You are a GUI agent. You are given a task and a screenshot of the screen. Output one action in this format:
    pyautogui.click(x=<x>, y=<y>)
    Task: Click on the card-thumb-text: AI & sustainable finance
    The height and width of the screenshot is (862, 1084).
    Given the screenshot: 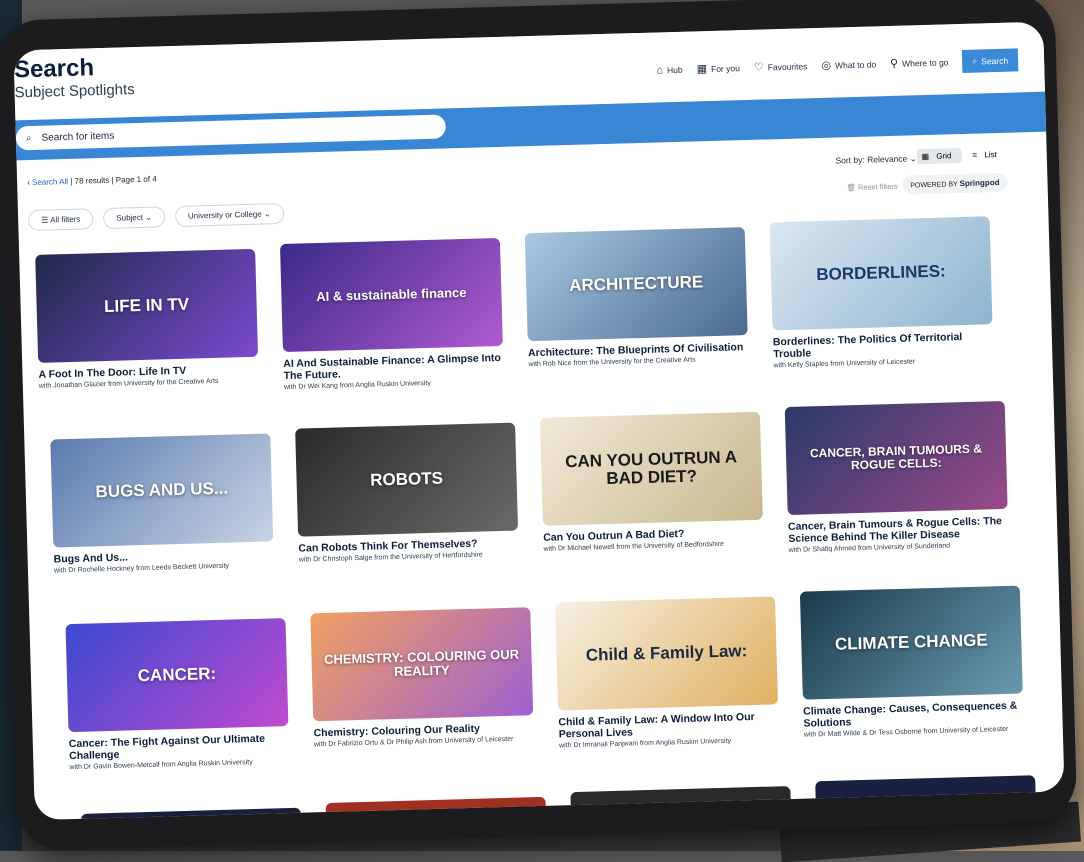 What is the action you would take?
    pyautogui.click(x=391, y=295)
    